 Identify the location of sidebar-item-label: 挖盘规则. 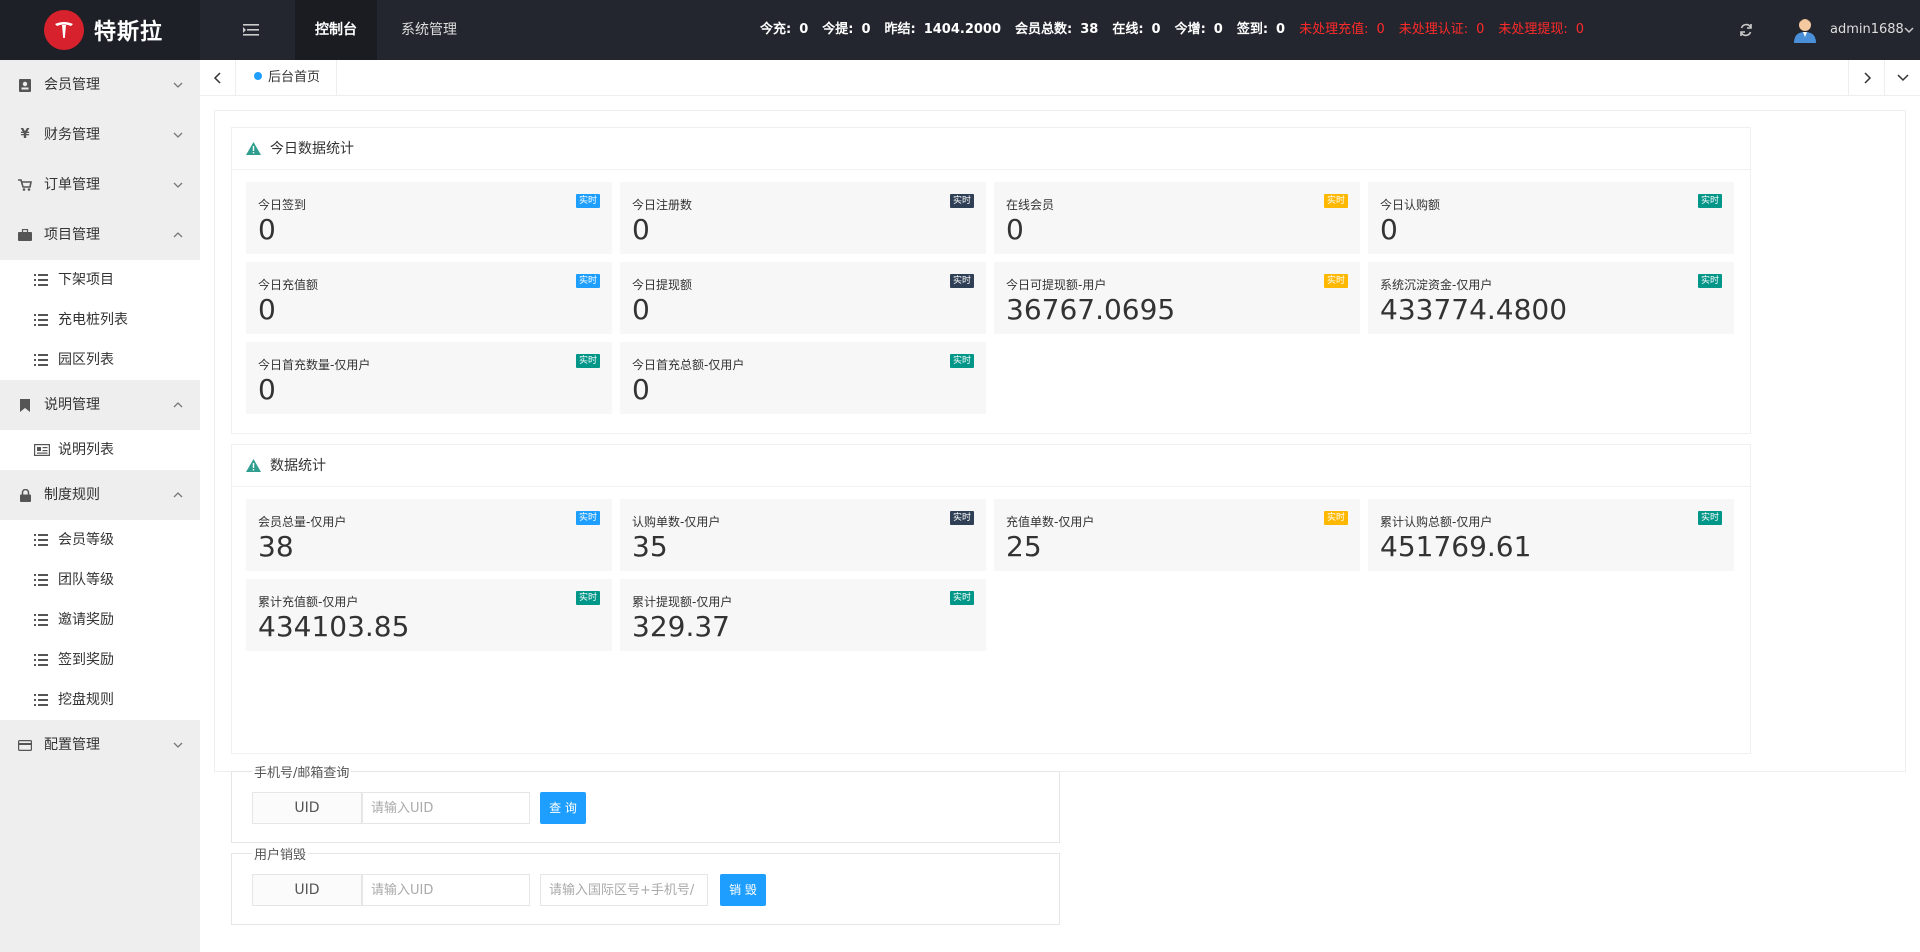
(86, 700).